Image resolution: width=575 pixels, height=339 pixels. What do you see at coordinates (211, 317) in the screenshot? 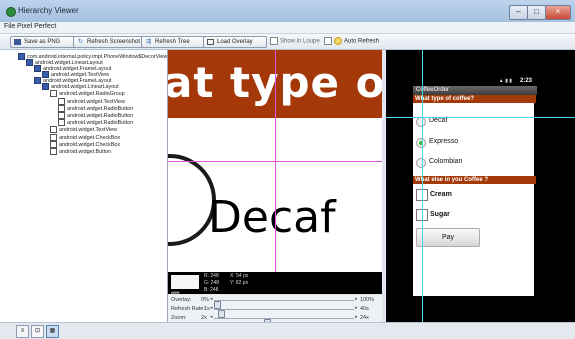
I see `zoom-decrease-icon: ◂` at bounding box center [211, 317].